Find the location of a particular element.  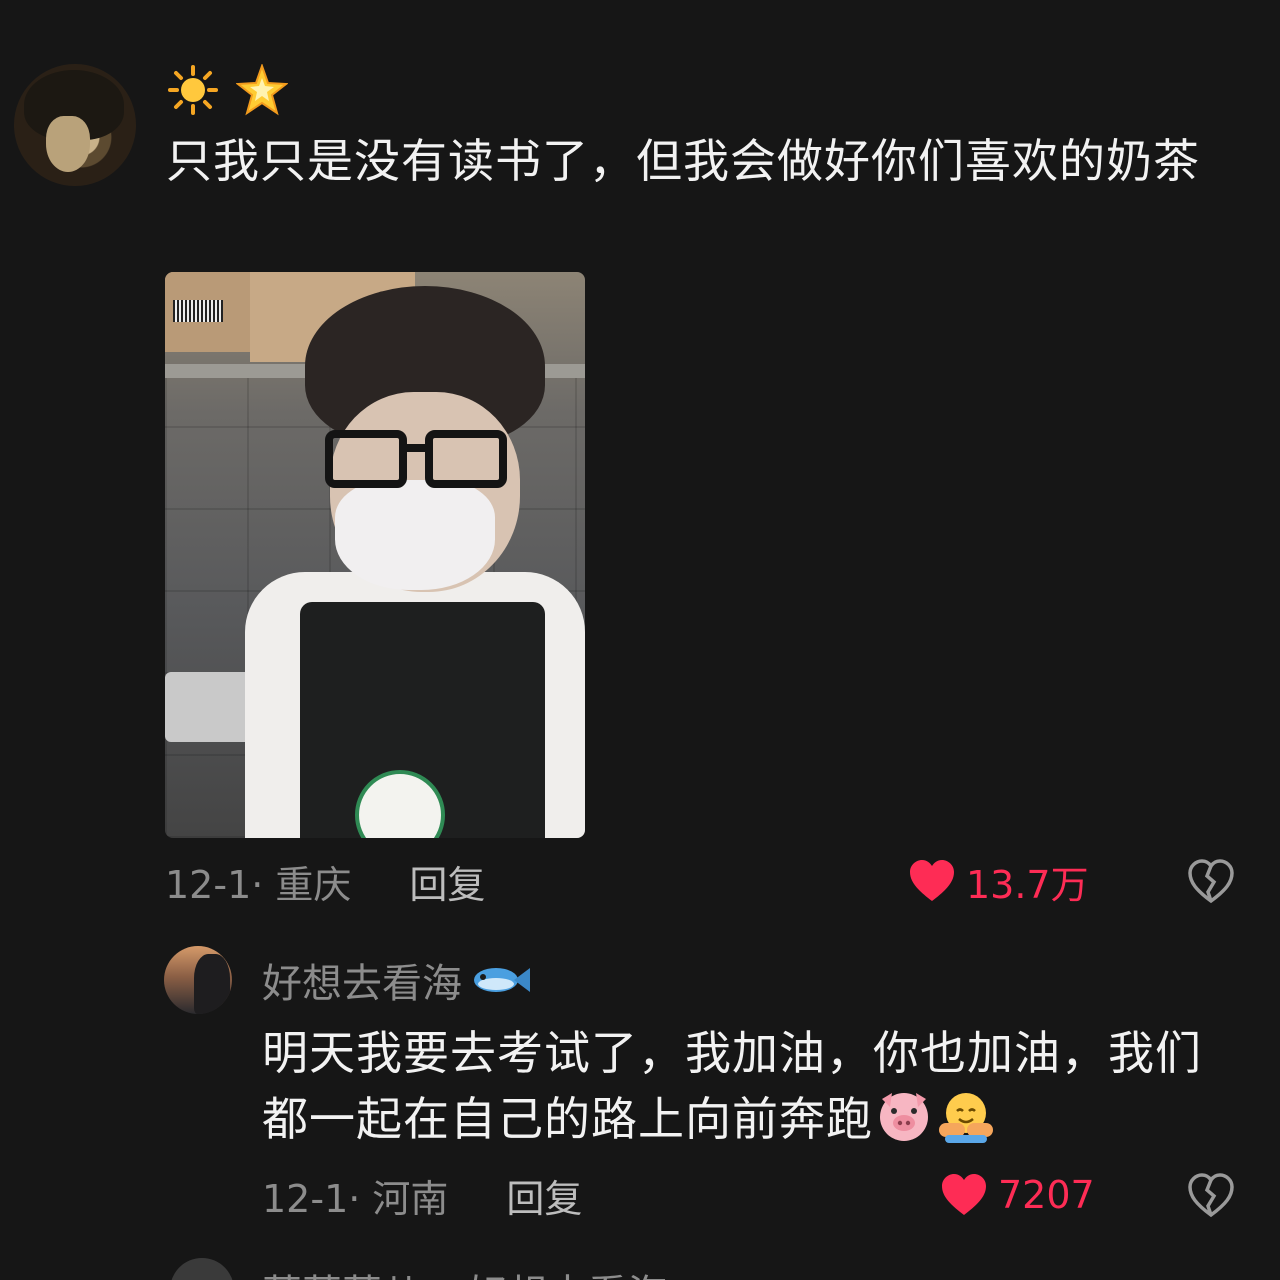

comment-meta: 12-1· 重庆 回复 is located at coordinates (325, 881).